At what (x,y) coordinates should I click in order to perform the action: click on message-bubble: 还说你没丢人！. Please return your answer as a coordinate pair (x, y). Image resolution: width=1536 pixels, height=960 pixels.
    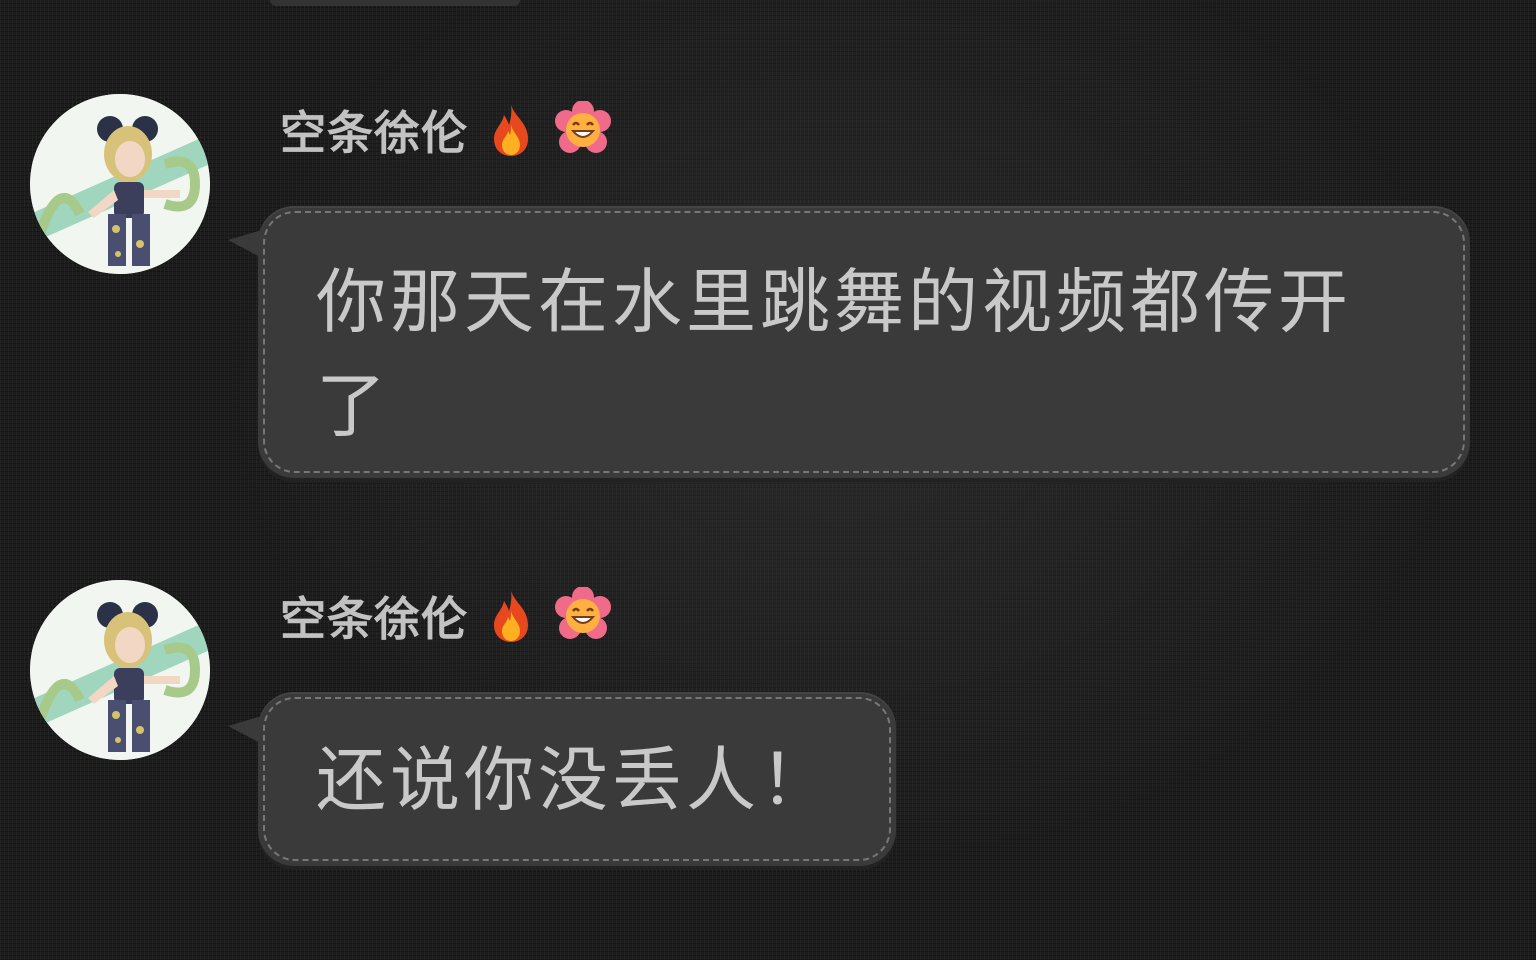
    Looking at the image, I should click on (562, 779).